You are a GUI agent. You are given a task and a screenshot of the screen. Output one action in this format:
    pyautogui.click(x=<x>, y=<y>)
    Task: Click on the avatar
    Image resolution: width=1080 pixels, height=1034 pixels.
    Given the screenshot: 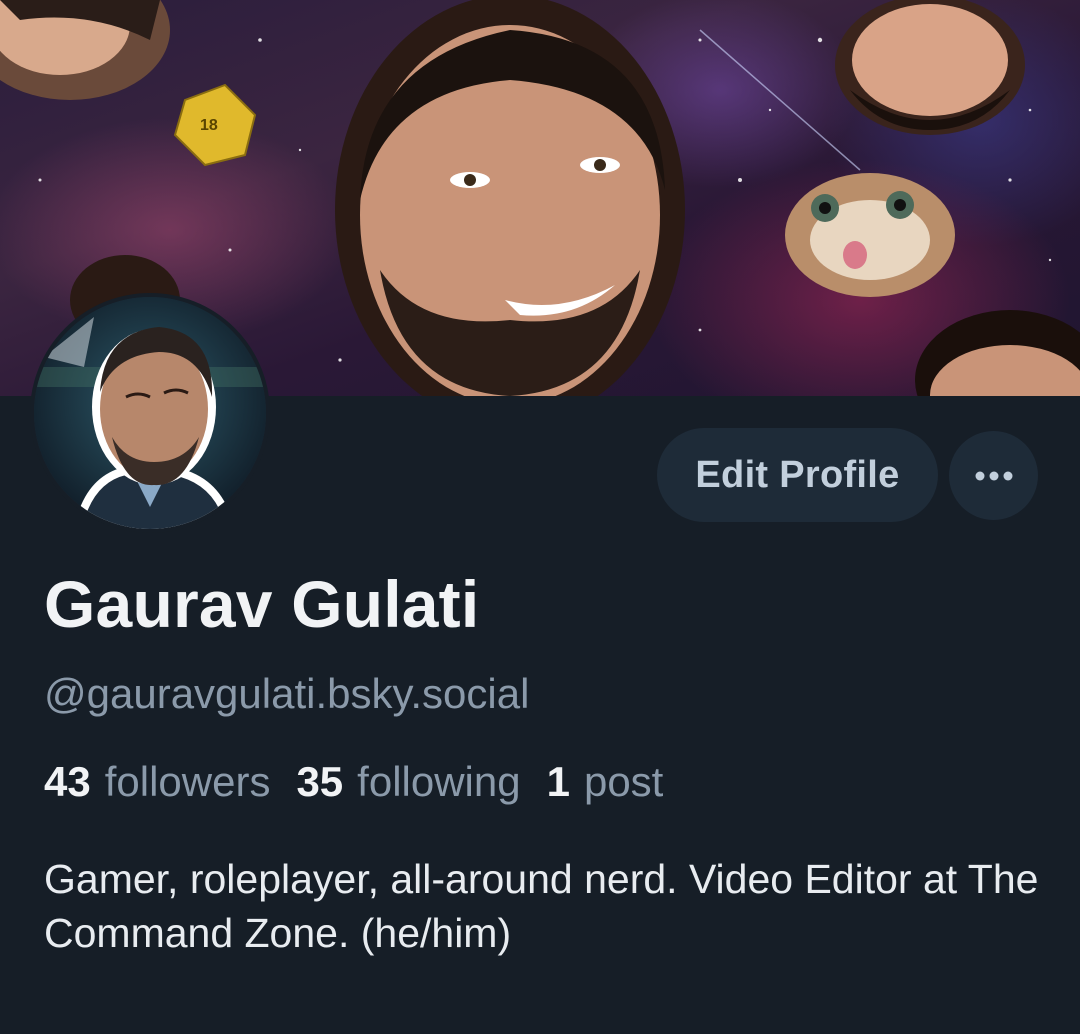 What is the action you would take?
    pyautogui.click(x=150, y=413)
    